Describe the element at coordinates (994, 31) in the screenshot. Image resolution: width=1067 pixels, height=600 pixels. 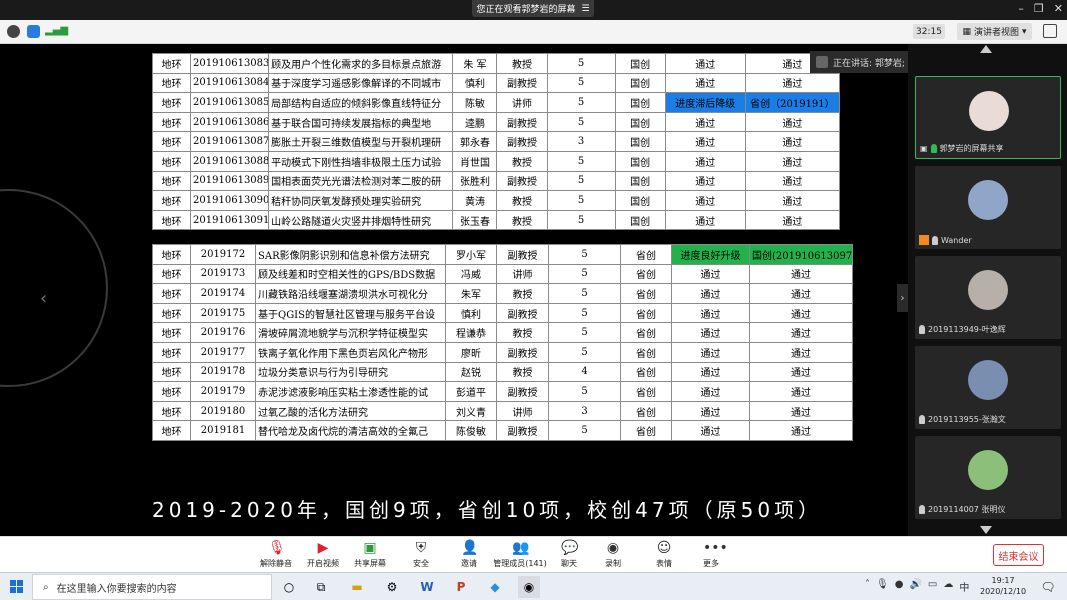
I see `view-mode-button: ▦ 演讲者视图 ▾` at that location.